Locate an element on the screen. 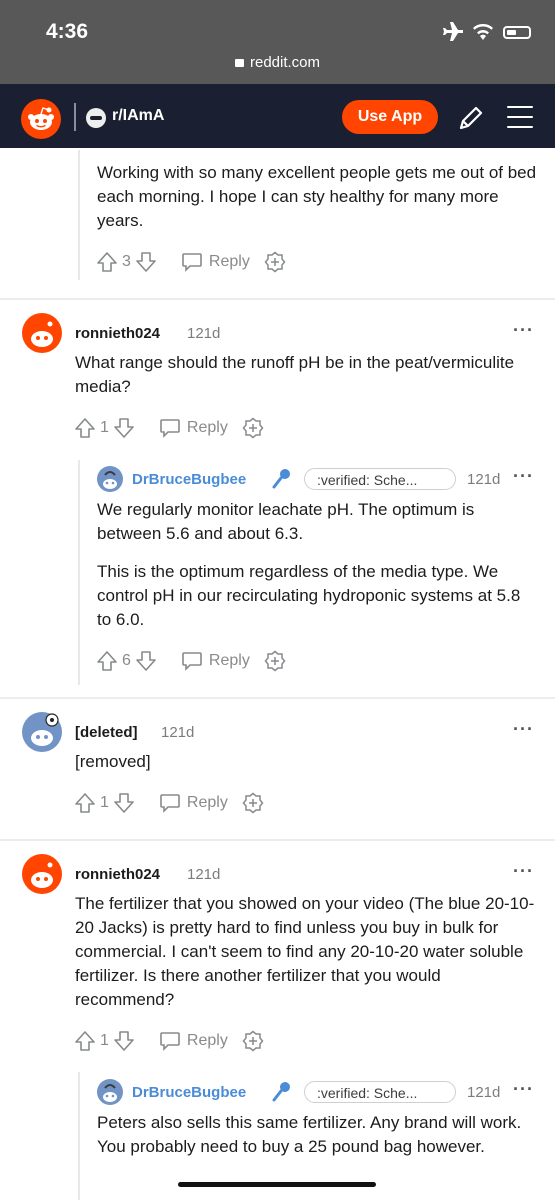  wifi-icon is located at coordinates (483, 32).